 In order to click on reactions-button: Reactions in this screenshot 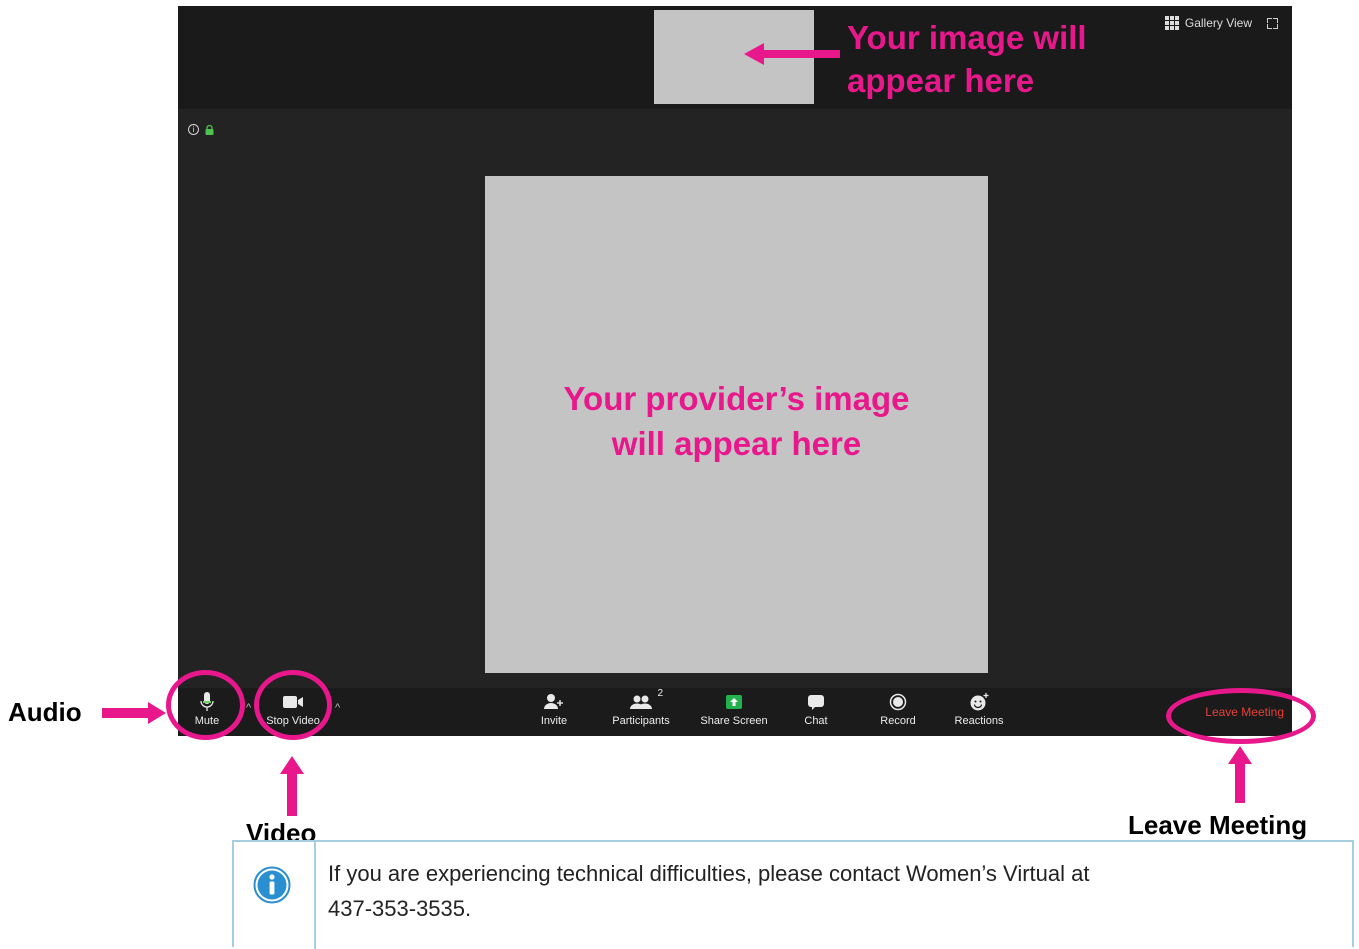, I will do `click(979, 709)`.